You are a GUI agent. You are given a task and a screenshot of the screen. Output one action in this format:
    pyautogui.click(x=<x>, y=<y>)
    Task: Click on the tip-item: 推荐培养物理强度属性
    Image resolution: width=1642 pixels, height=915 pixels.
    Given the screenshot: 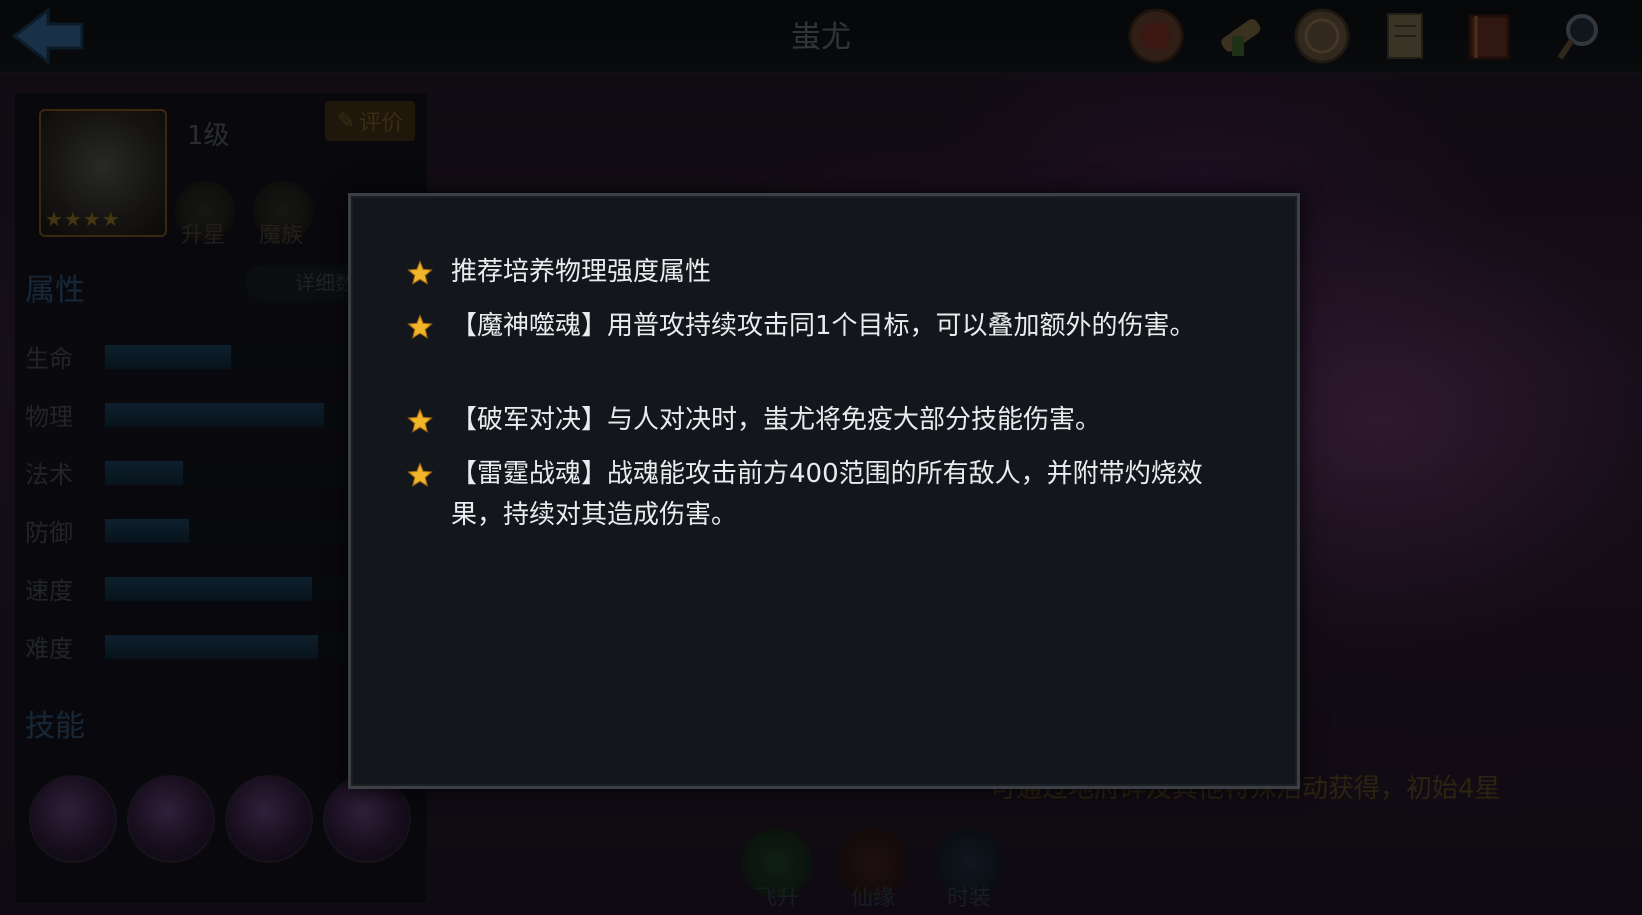 What is the action you would take?
    pyautogui.click(x=817, y=272)
    